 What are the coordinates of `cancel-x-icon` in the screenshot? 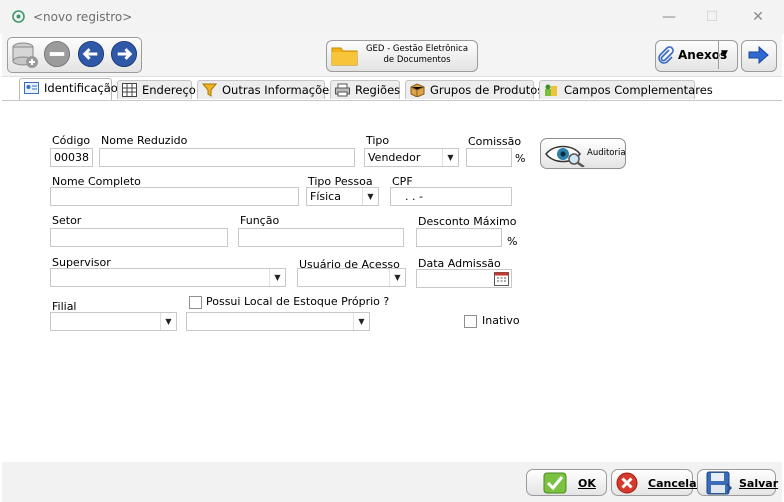 It's located at (627, 483).